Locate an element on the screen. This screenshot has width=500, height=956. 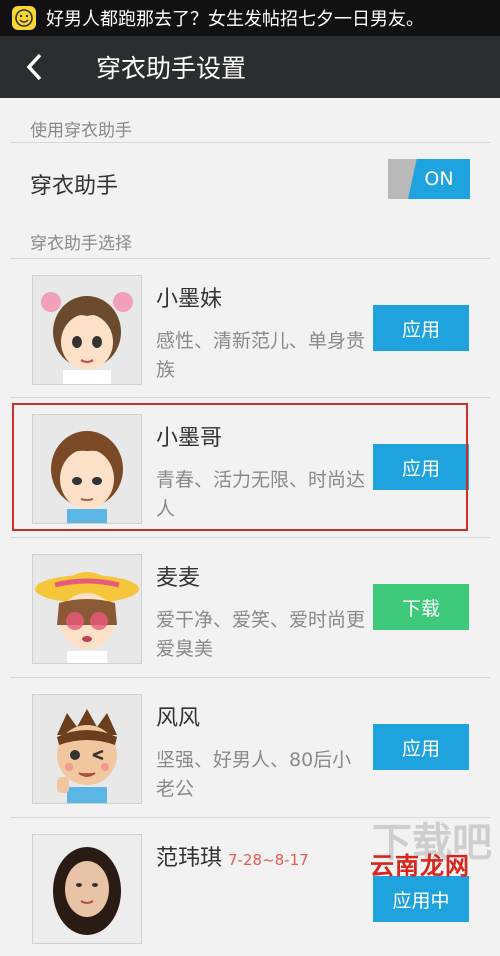
toggle-state-text: ON is located at coordinates (439, 179).